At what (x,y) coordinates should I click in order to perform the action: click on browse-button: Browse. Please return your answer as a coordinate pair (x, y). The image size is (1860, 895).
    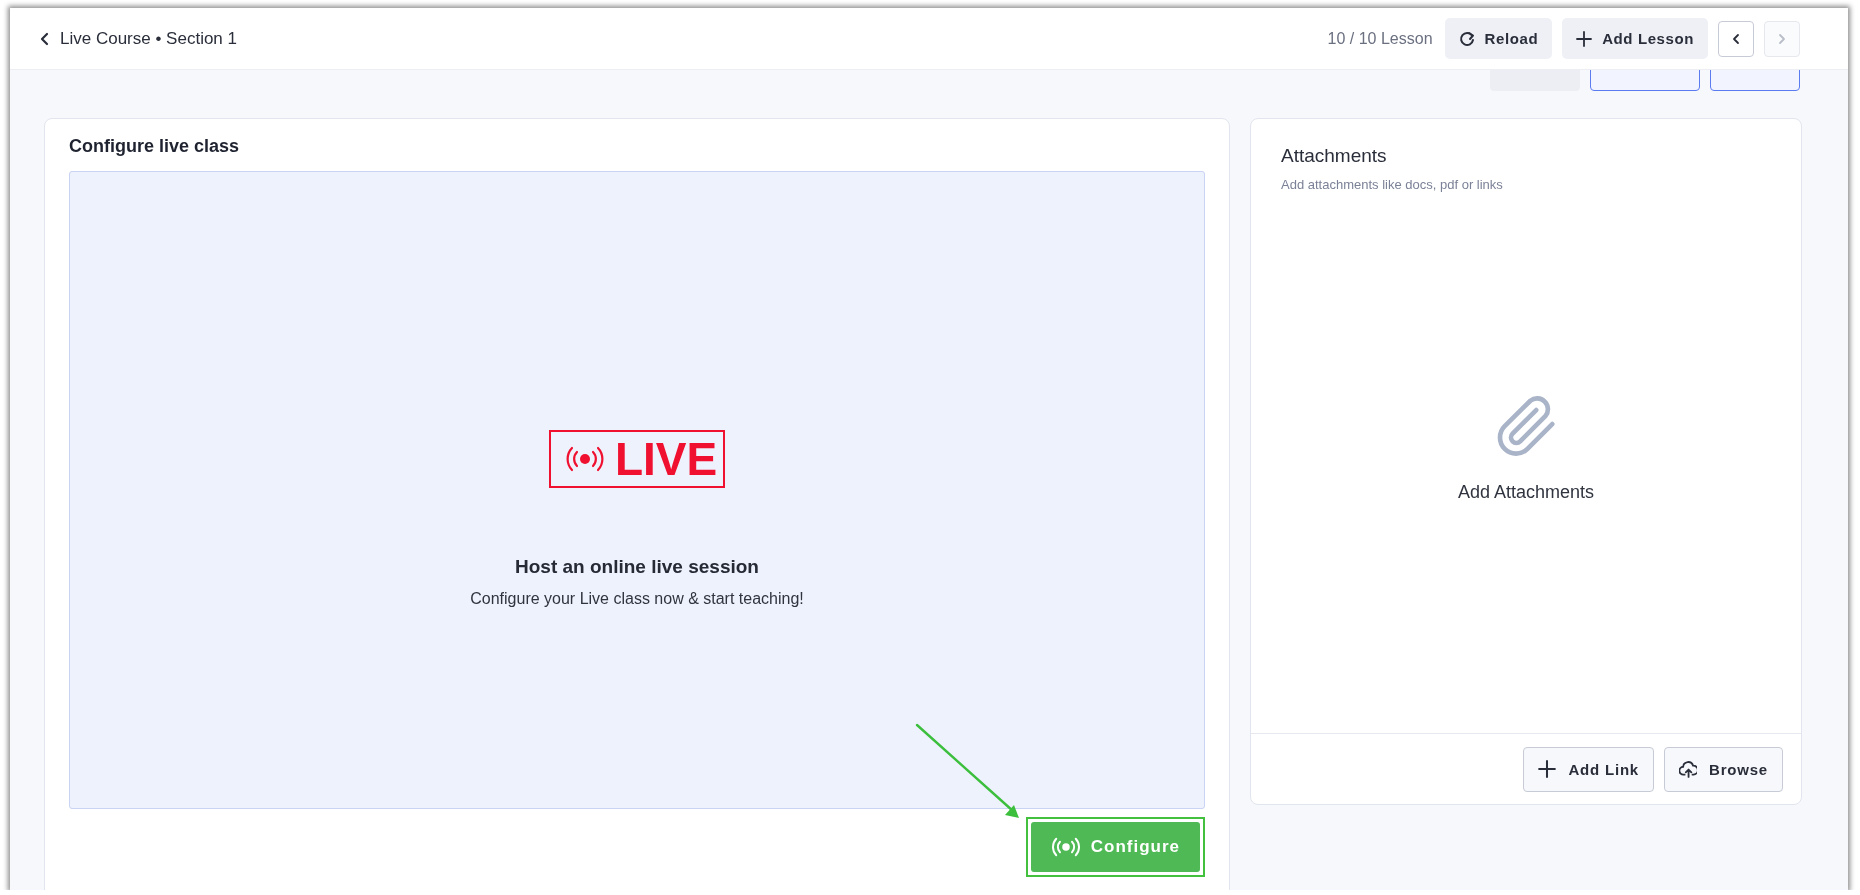
    Looking at the image, I should click on (1723, 769).